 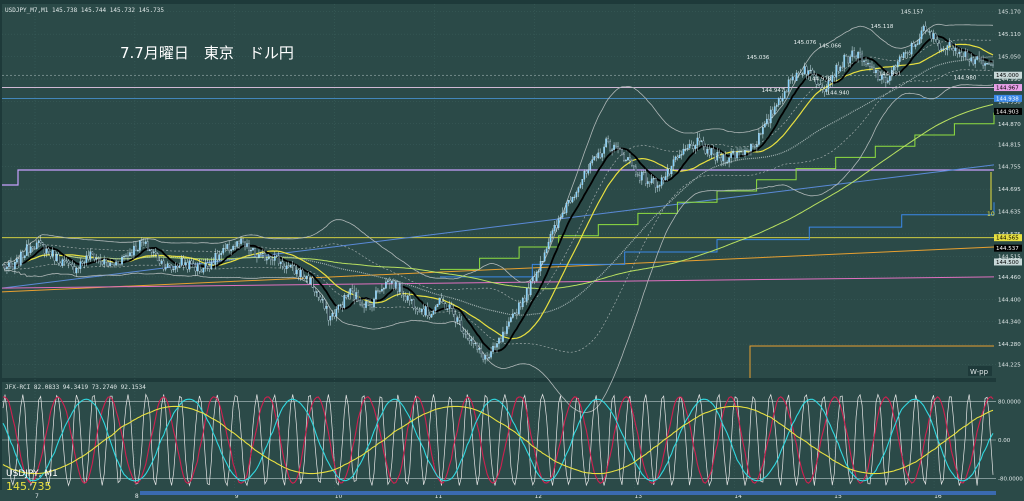 What do you see at coordinates (1009, 168) in the screenshot?
I see `y-tick-label: 144.755` at bounding box center [1009, 168].